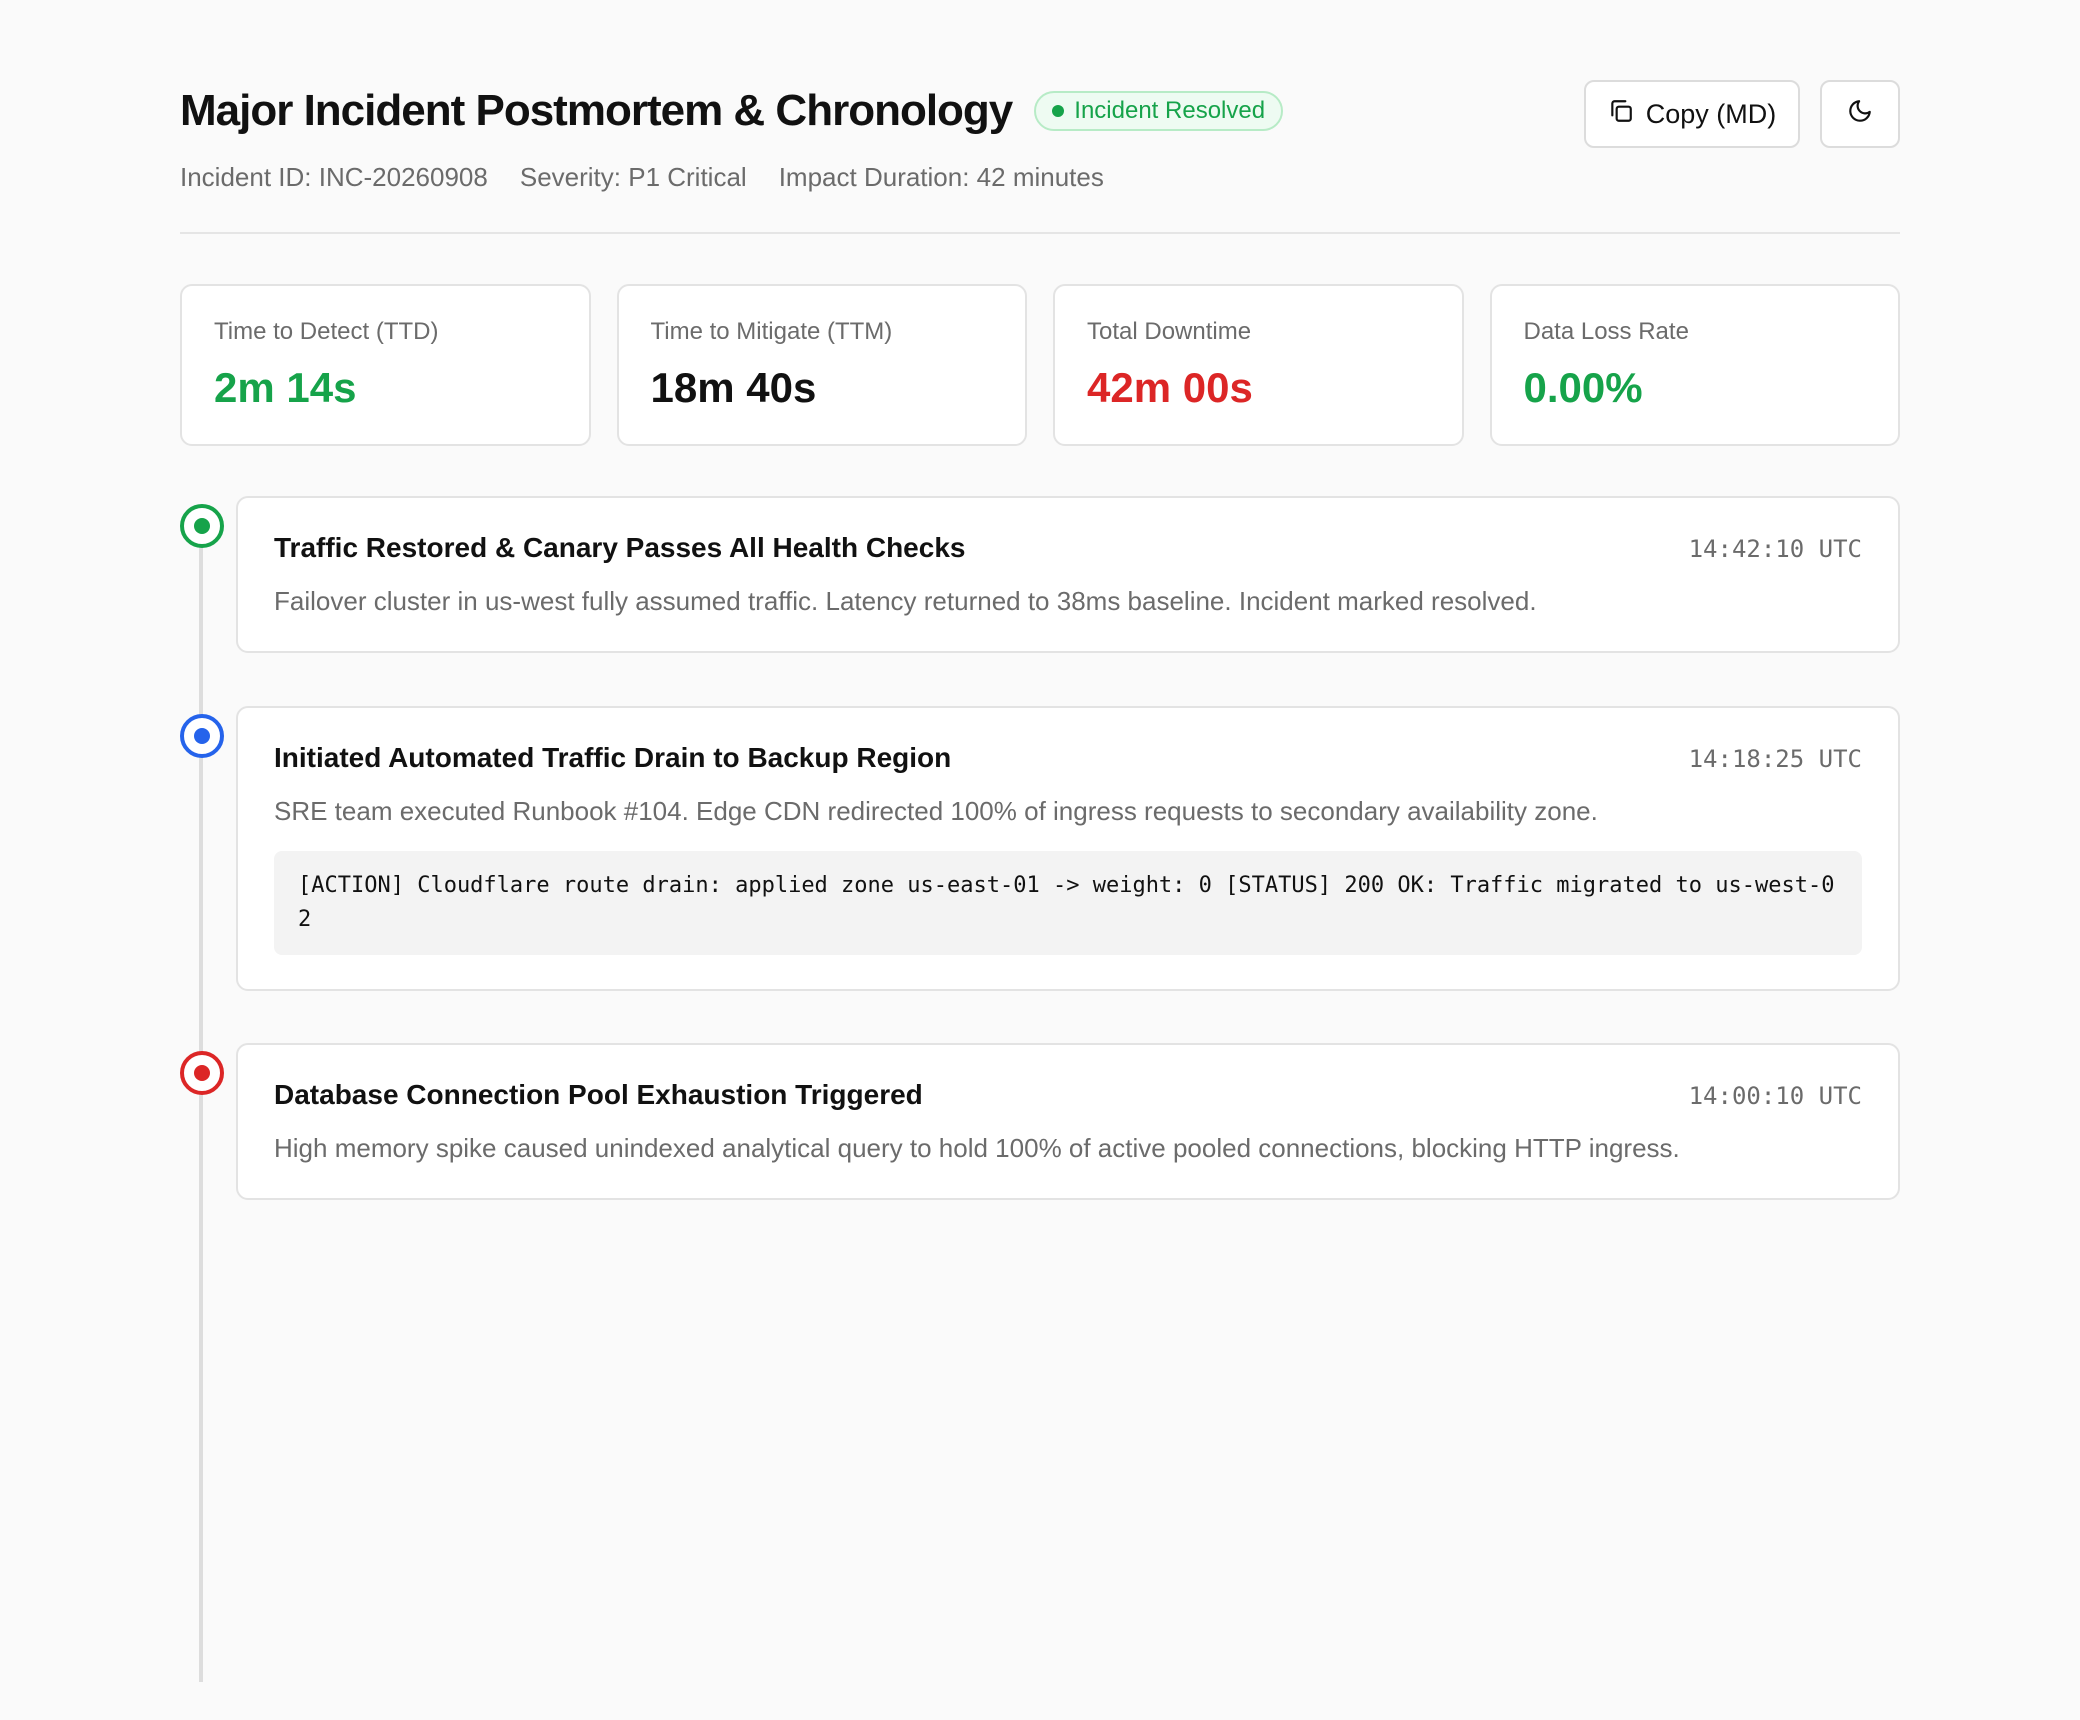  What do you see at coordinates (1775, 549) in the screenshot?
I see `event-time: 14:42:10 UTC` at bounding box center [1775, 549].